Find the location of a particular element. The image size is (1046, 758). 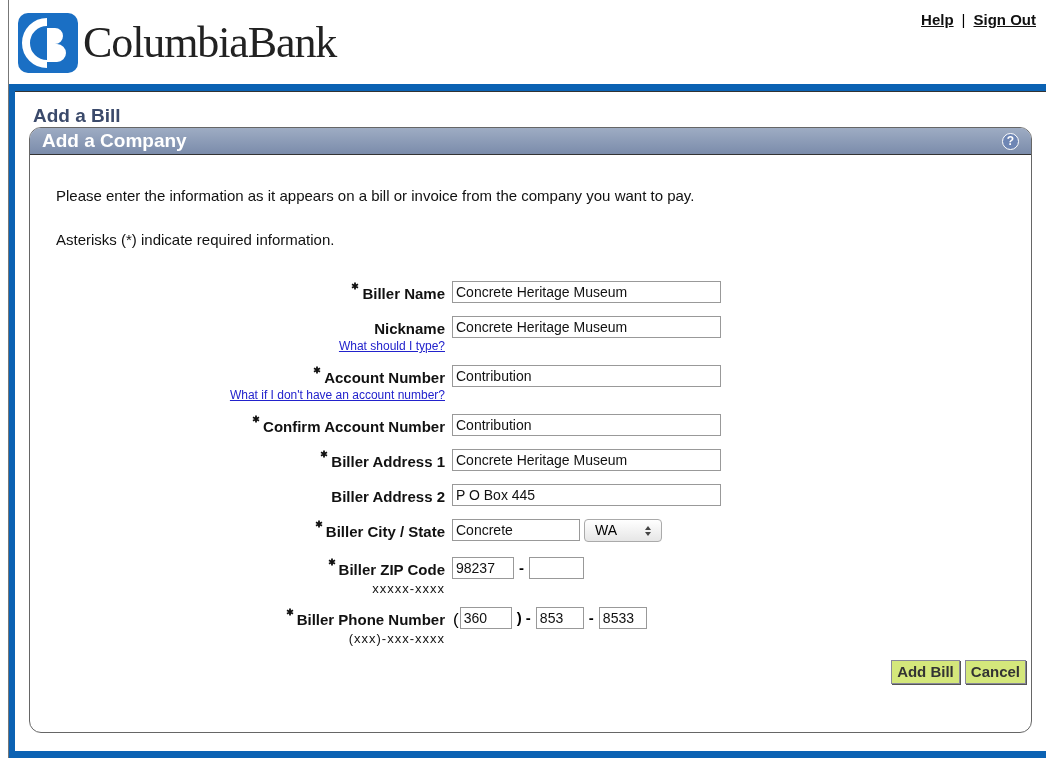

panel-title: Add a Company is located at coordinates (114, 140).